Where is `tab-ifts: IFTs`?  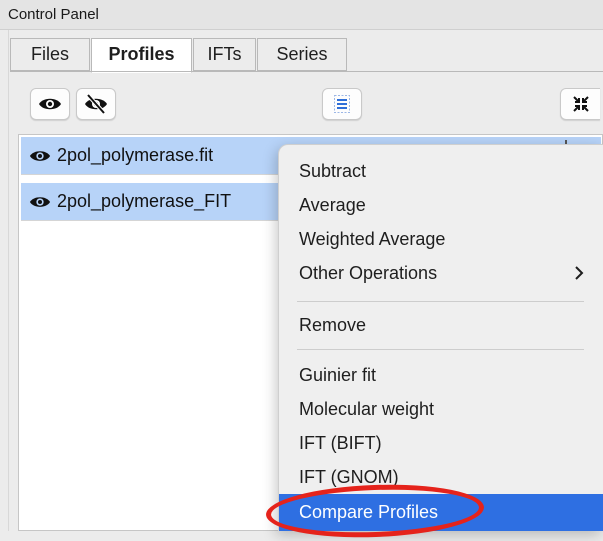
tab-ifts: IFTs is located at coordinates (224, 54).